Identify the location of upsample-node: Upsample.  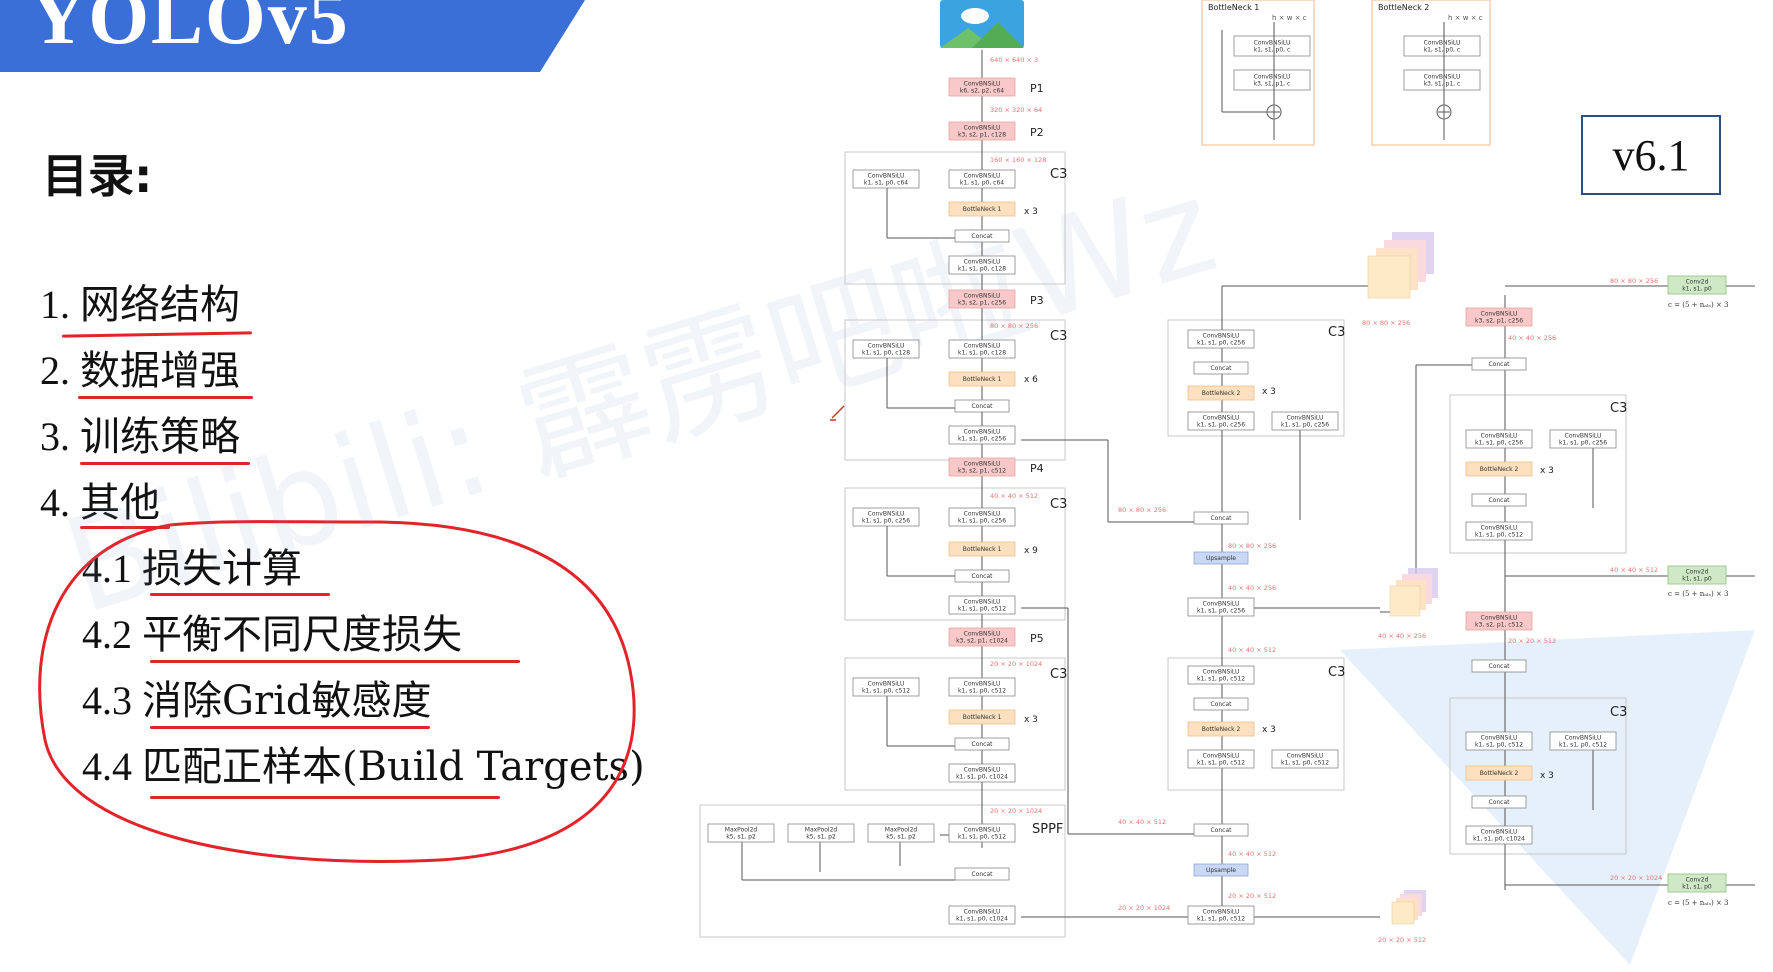
(1221, 558).